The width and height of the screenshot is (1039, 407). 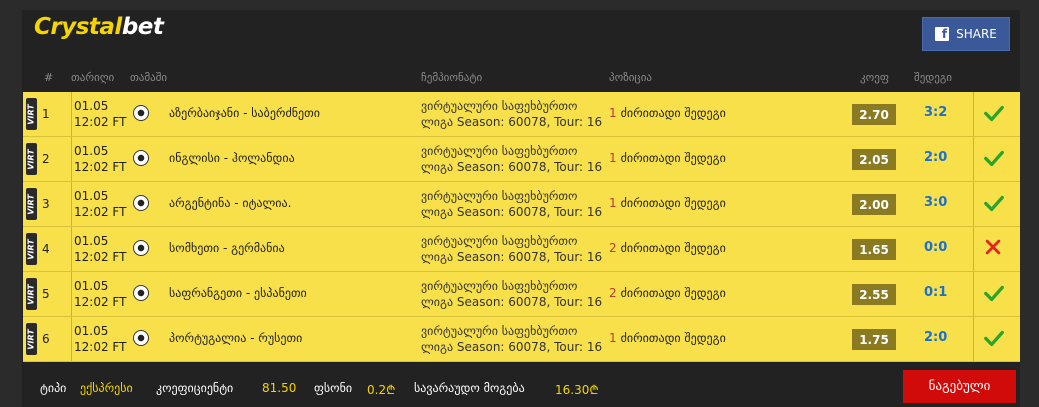 What do you see at coordinates (452, 77) in the screenshot?
I see `col-championship: ჩემპიონატი` at bounding box center [452, 77].